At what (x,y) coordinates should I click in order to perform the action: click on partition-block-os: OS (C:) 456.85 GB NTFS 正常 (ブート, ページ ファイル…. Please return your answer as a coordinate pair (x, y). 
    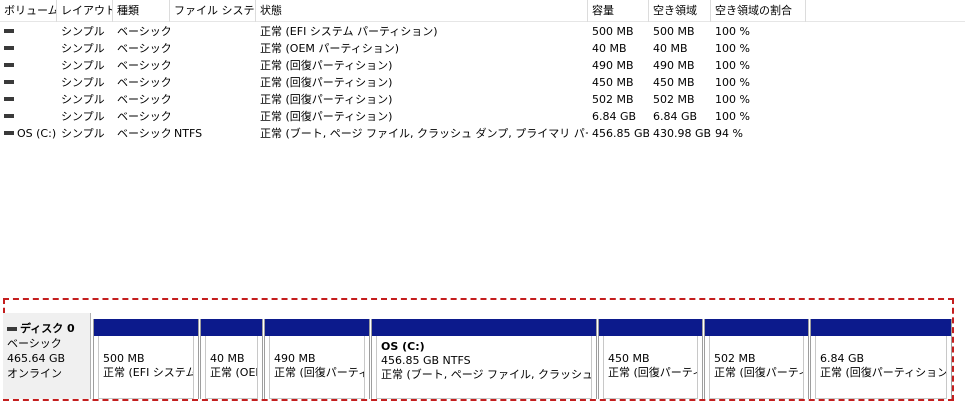
    Looking at the image, I should click on (484, 359).